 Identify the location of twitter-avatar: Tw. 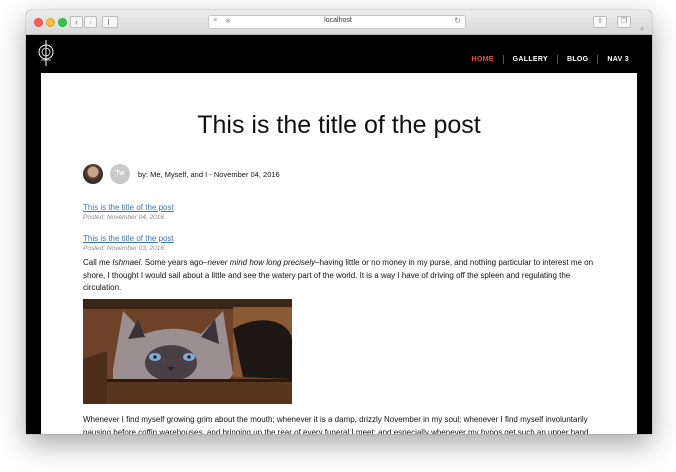
(120, 174).